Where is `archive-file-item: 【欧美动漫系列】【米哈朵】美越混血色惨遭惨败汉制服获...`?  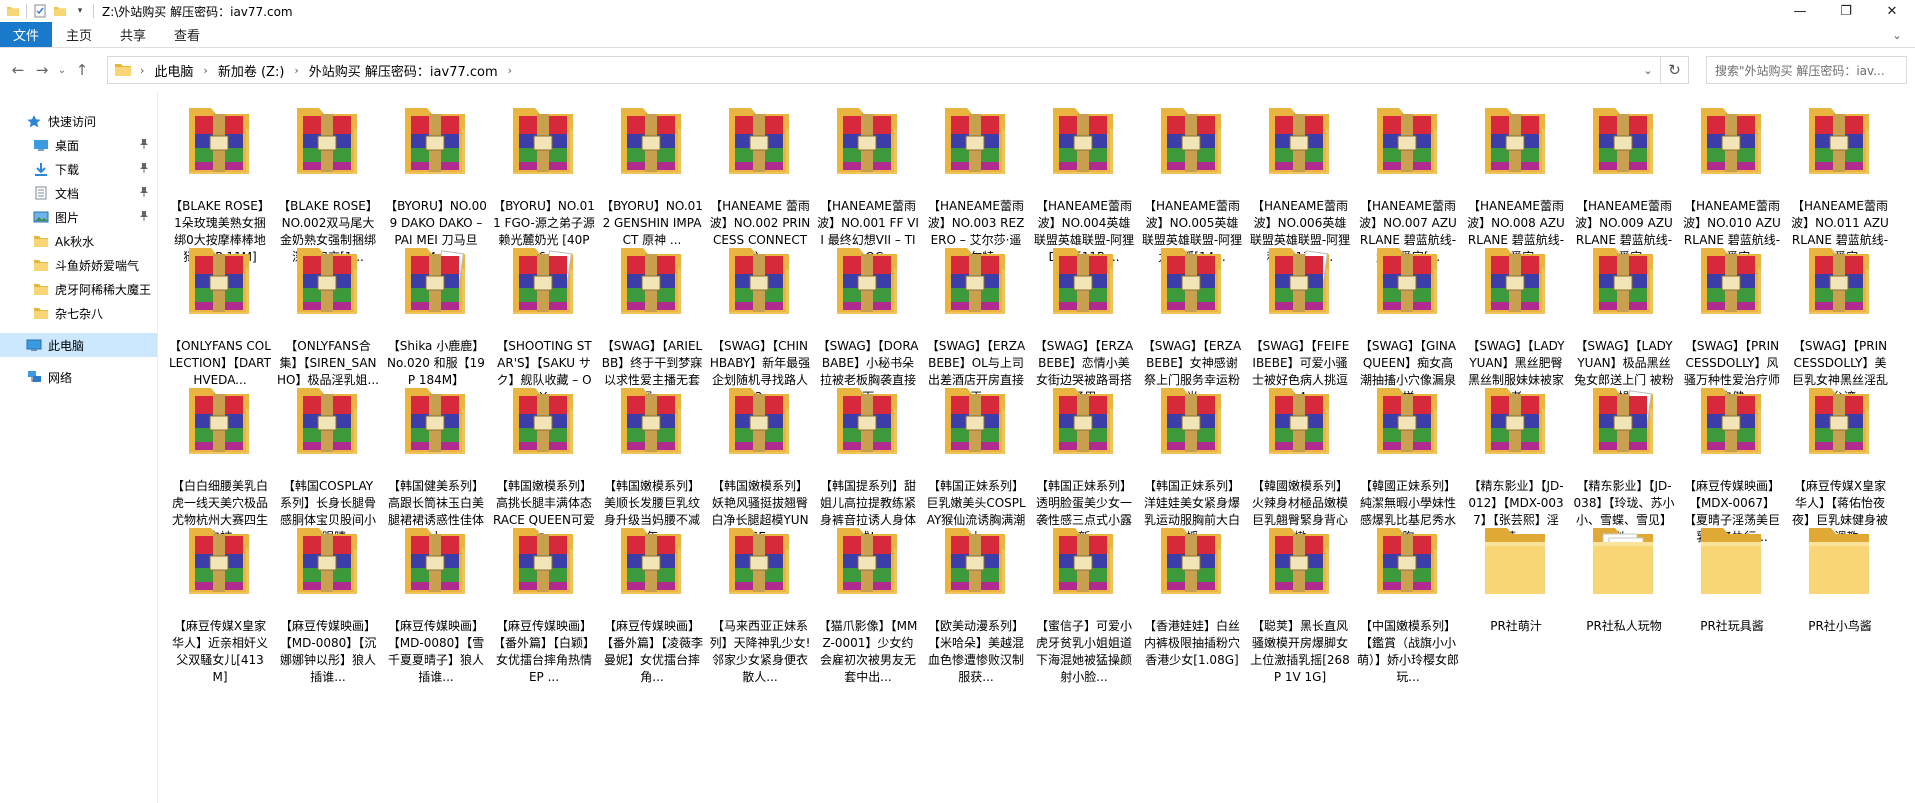 archive-file-item: 【欧美动漫系列】【米哈朵】美越混血色惨遭惨败汉制服获... is located at coordinates (976, 605).